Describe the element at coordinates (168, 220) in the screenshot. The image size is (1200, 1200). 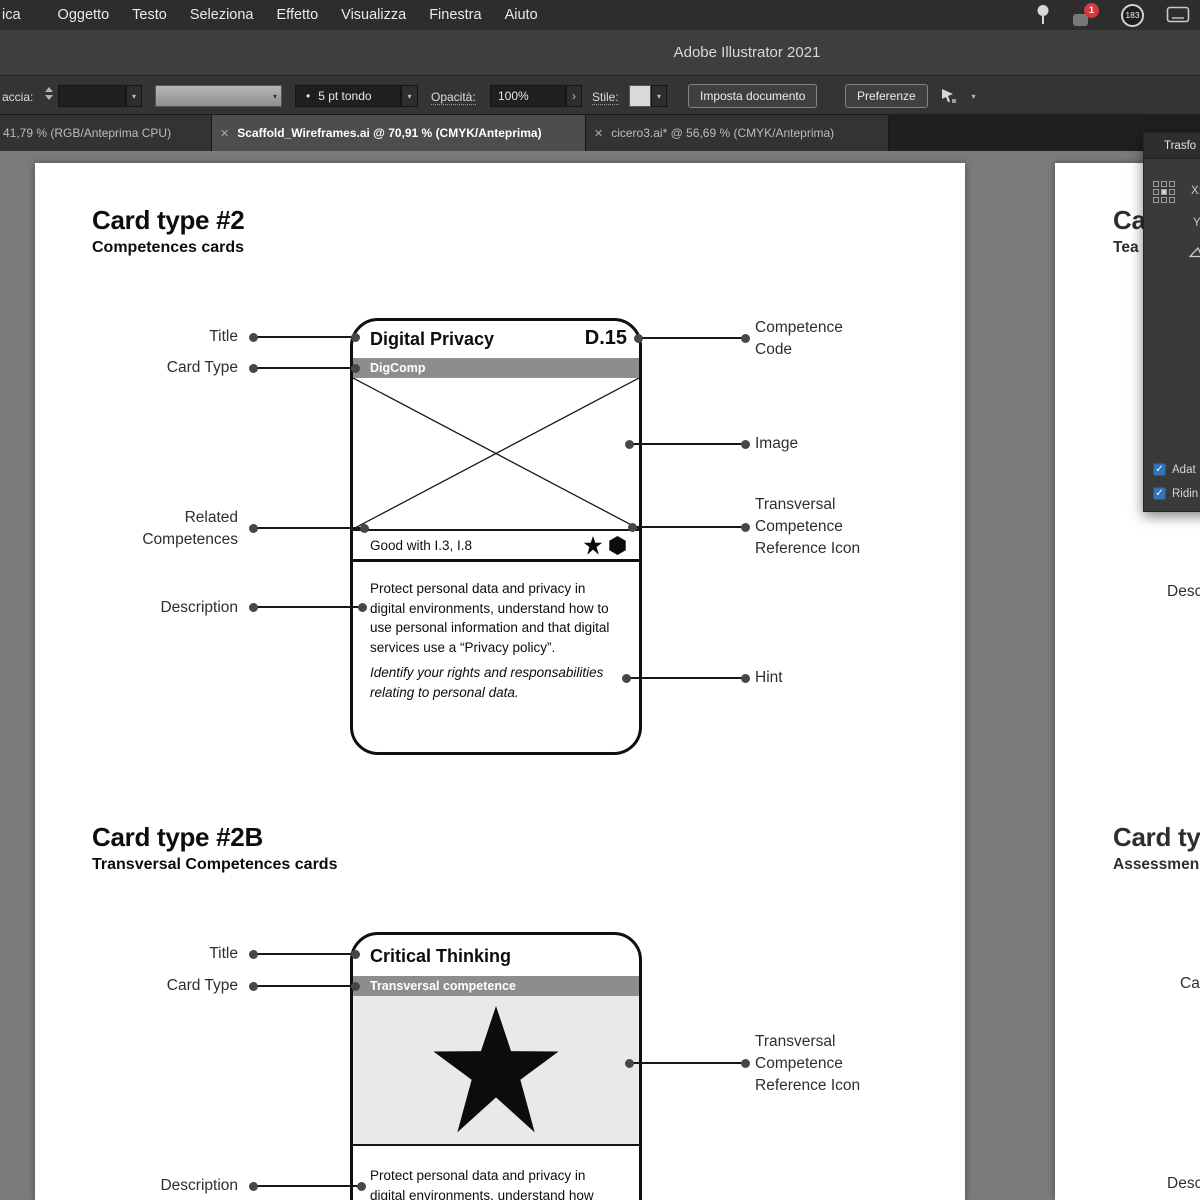
I see `section-heading: Card type #2` at that location.